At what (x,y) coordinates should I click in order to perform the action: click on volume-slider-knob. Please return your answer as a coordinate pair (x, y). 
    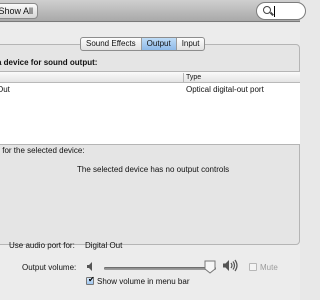
    Looking at the image, I should click on (210, 267).